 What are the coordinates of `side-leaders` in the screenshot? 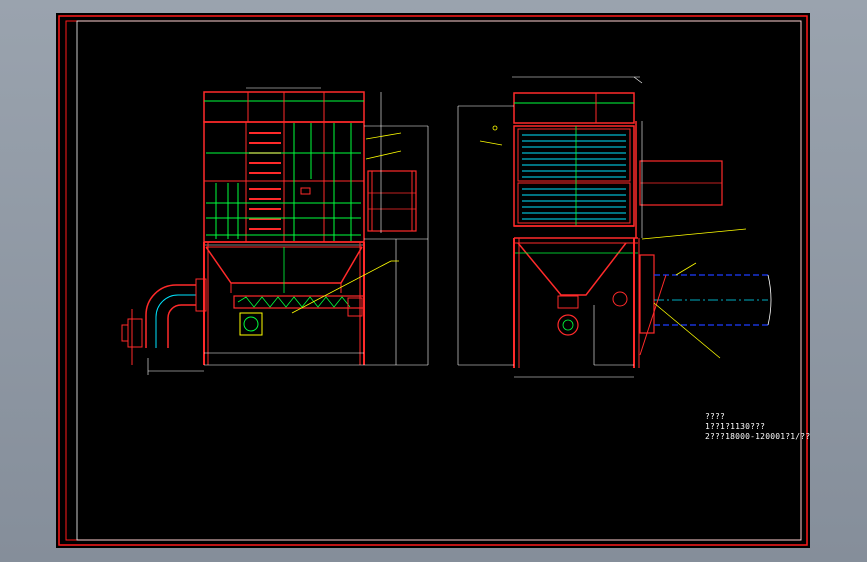 It's located at (613, 249).